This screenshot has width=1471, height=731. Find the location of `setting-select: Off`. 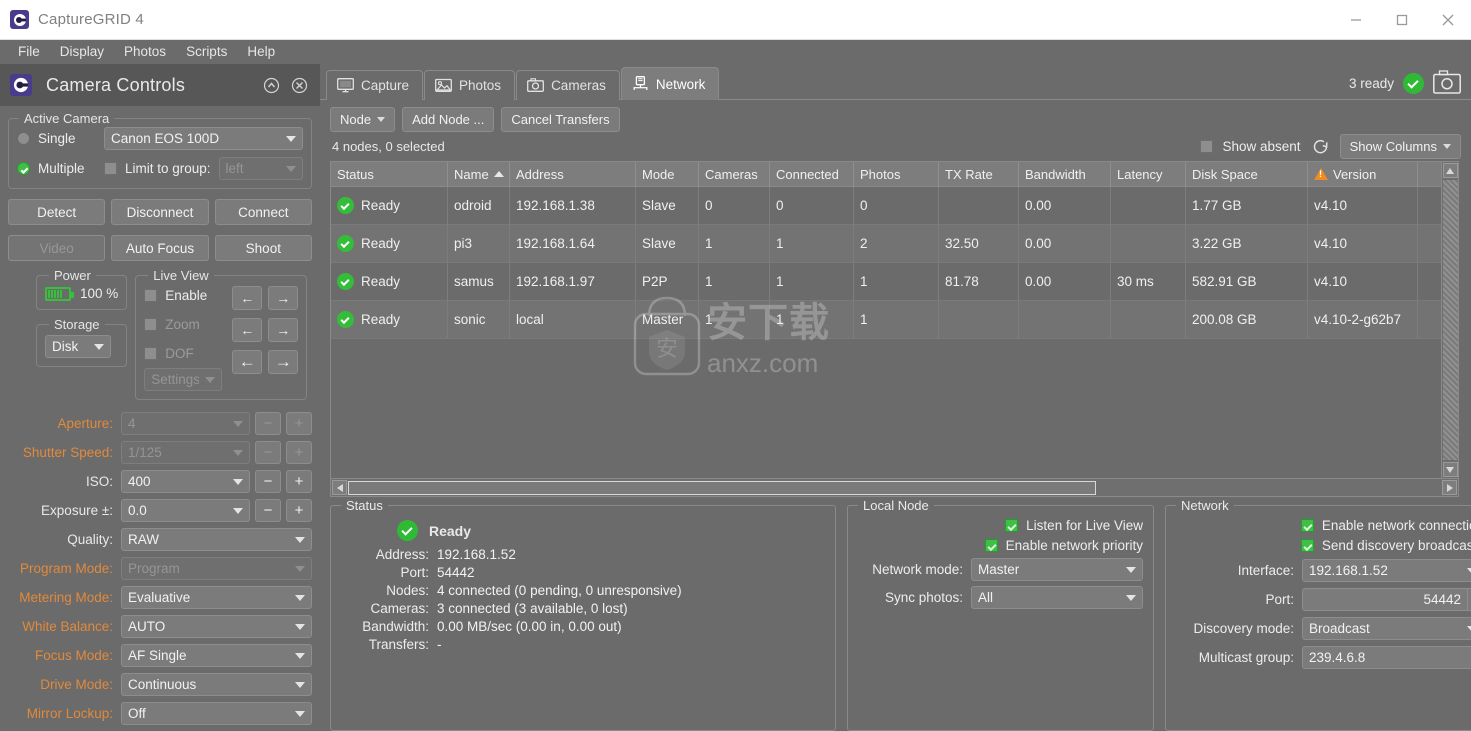

setting-select: Off is located at coordinates (216, 713).